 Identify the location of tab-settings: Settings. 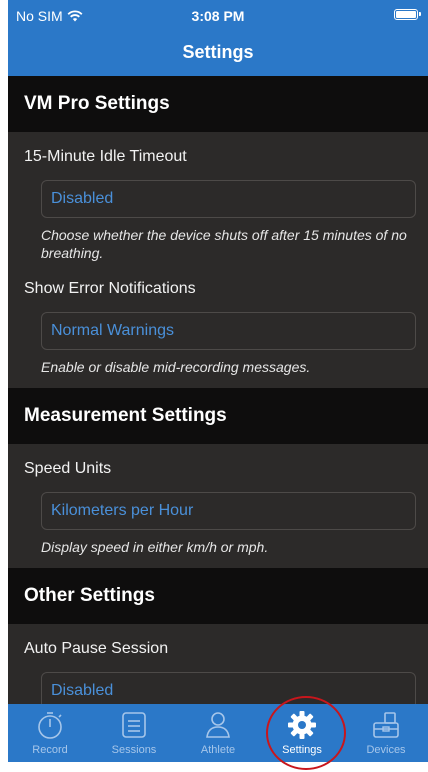
(302, 733).